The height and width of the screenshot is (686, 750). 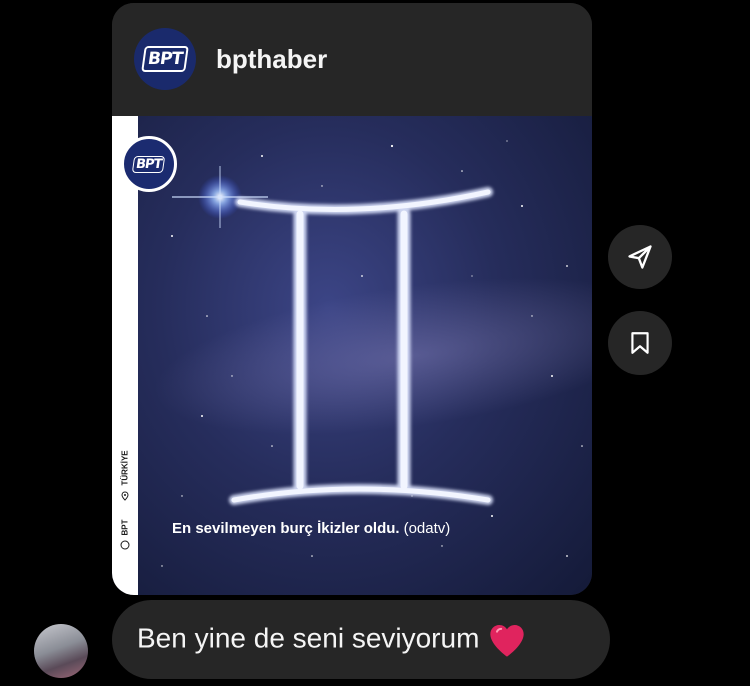 What do you see at coordinates (125, 527) in the screenshot?
I see `strip-brand-label: BPT` at bounding box center [125, 527].